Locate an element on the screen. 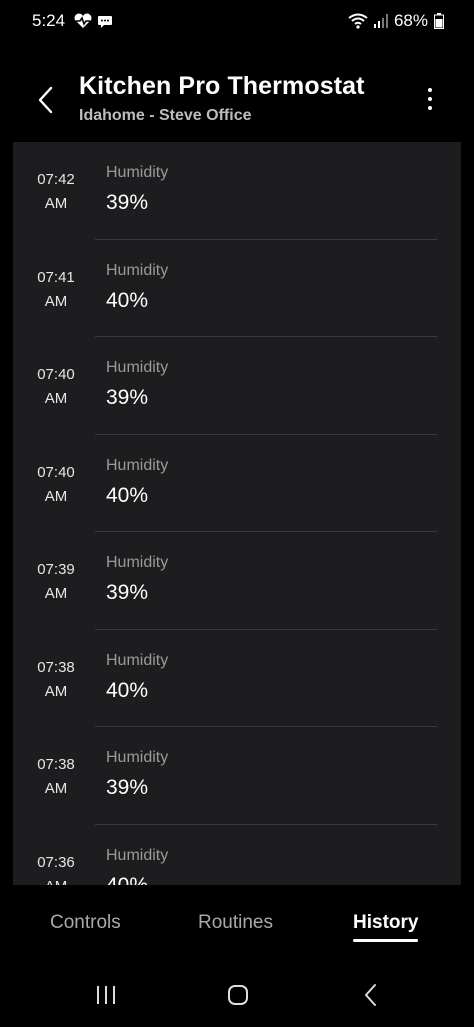 This screenshot has width=474, height=1027. tab-controls: Controls is located at coordinates (85, 923).